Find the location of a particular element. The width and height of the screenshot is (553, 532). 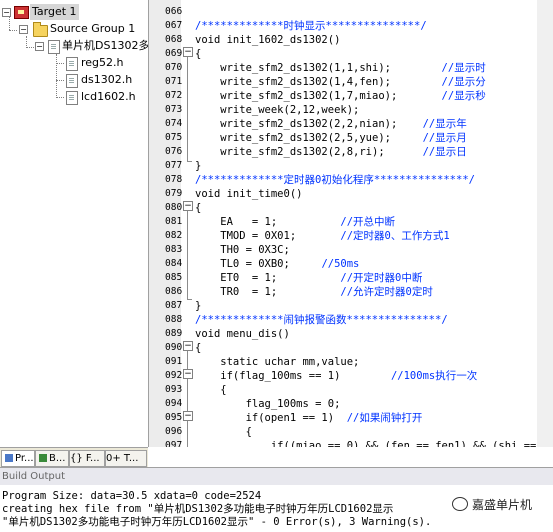

code-line: 085 ET0 = 1; //开定时器0中断 is located at coordinates (351, 278).